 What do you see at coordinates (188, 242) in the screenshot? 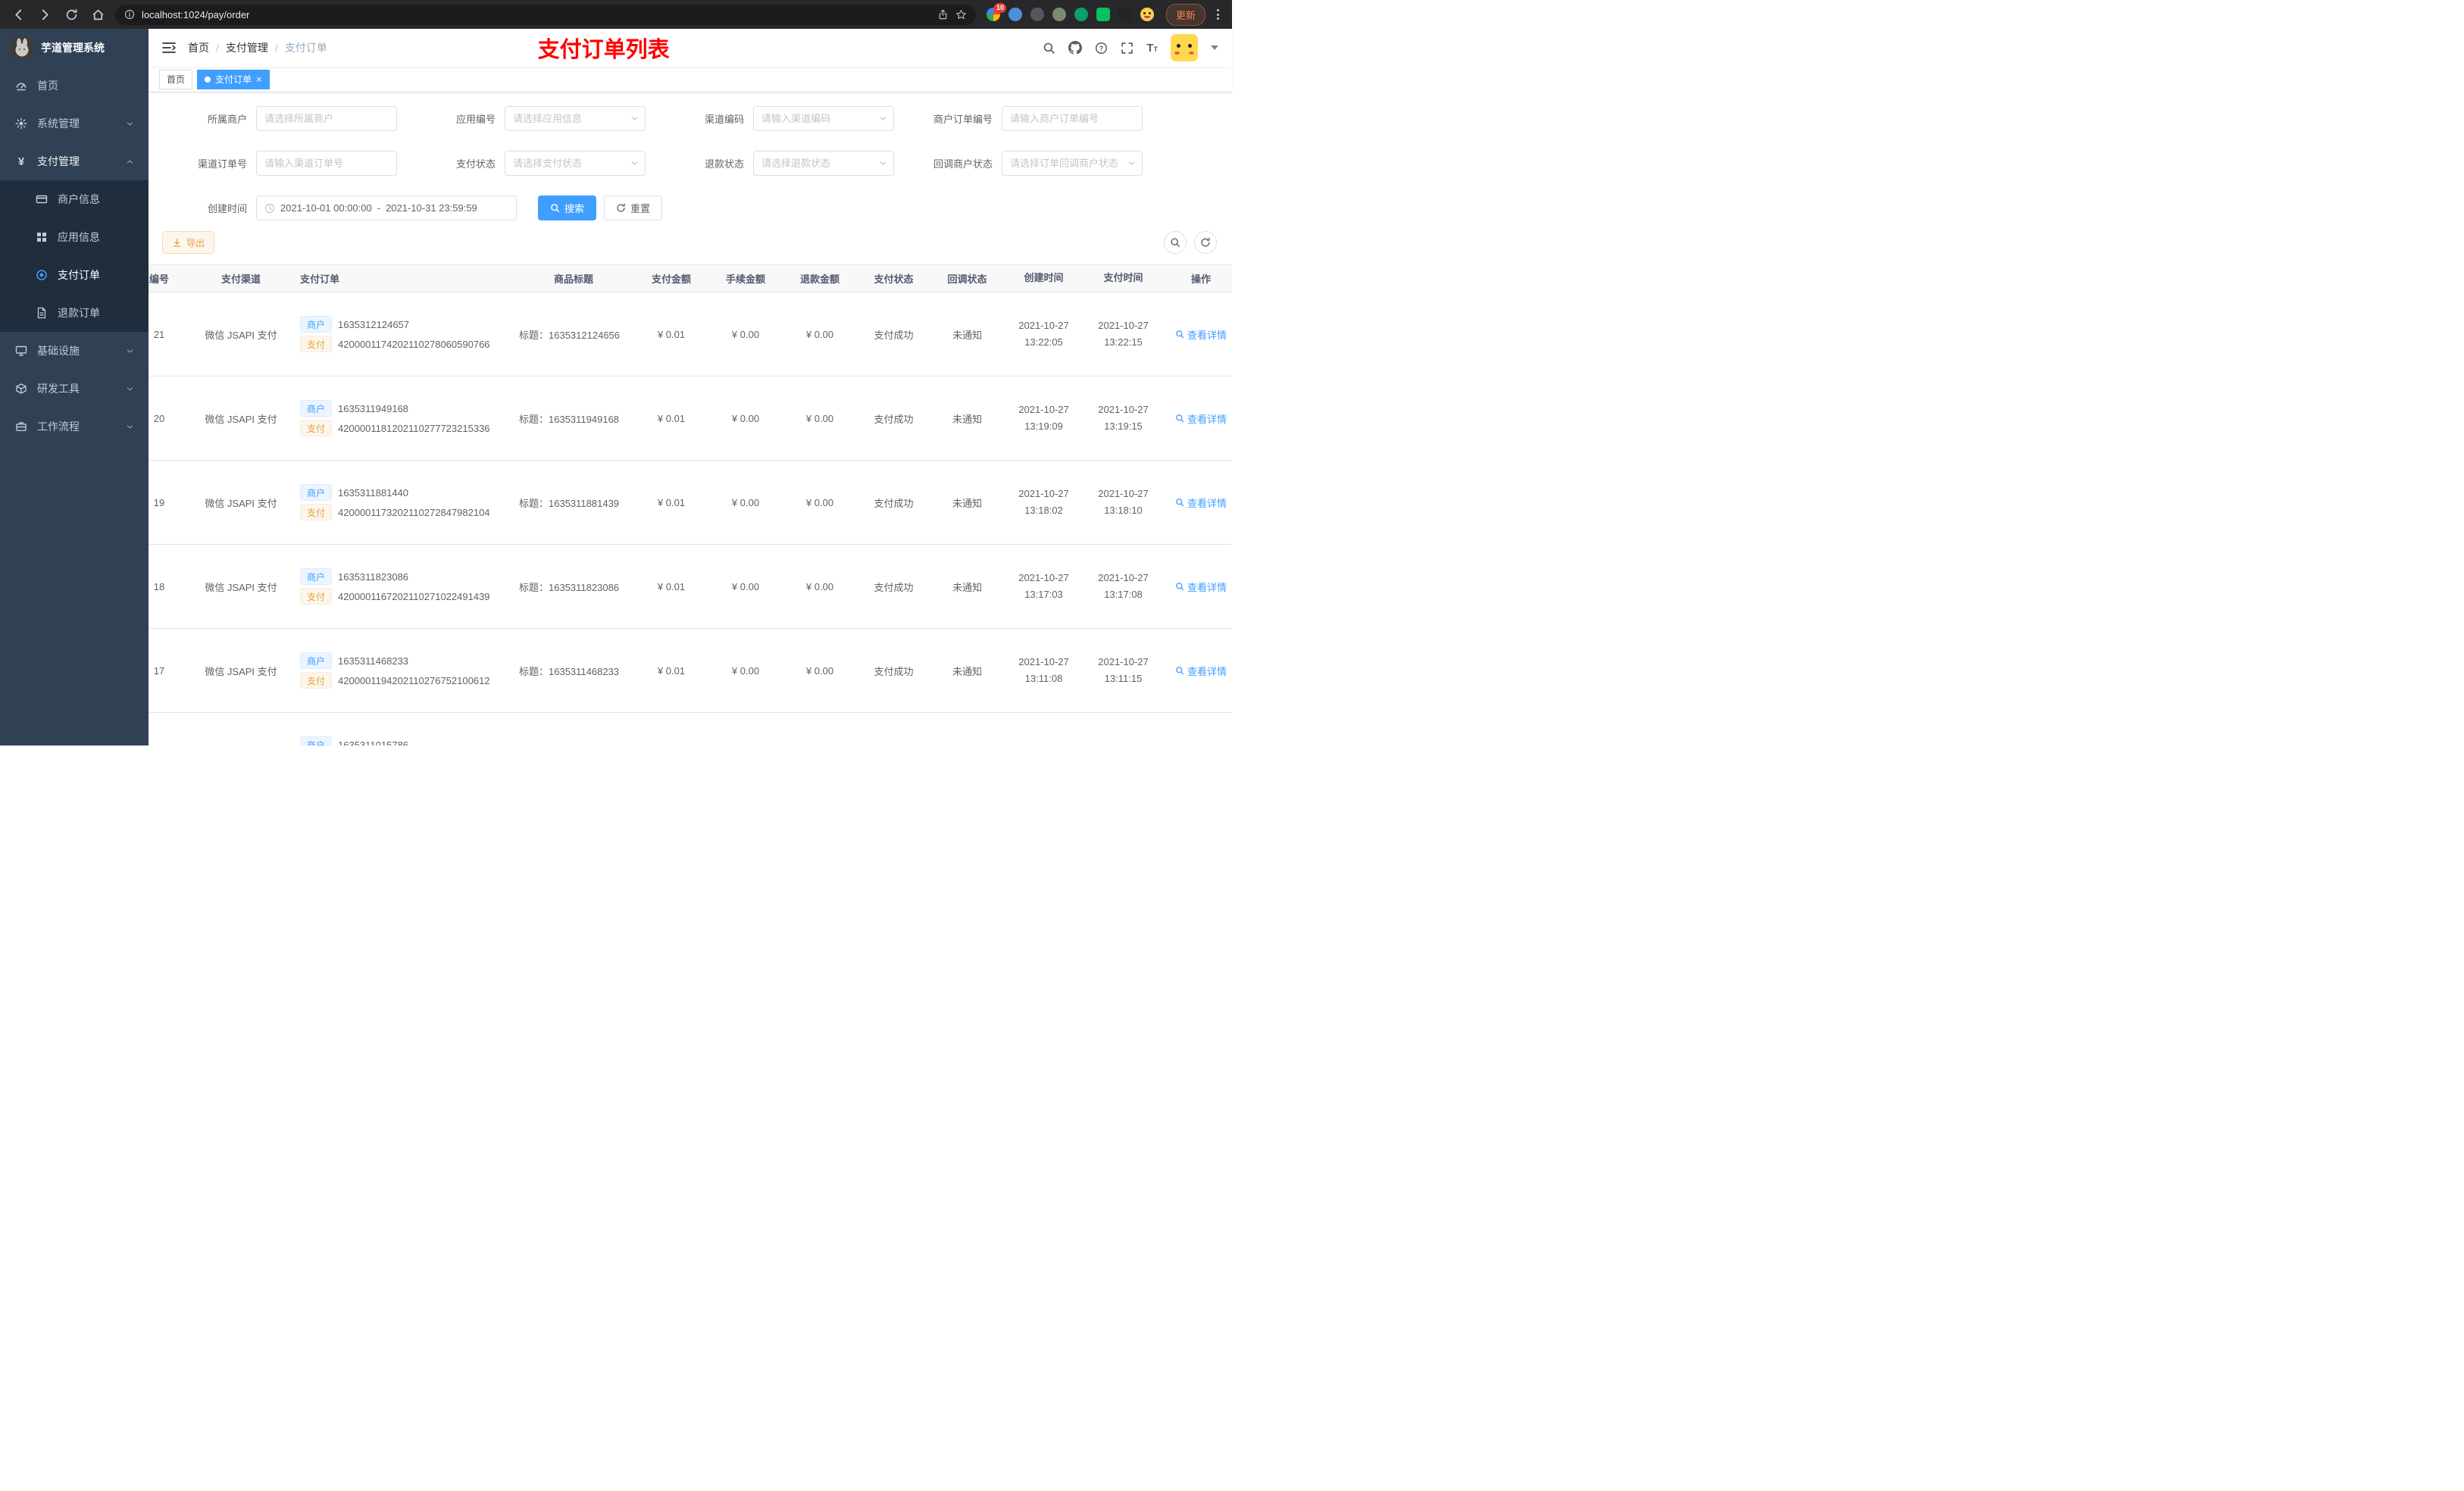
I see `export-button: 导出` at bounding box center [188, 242].